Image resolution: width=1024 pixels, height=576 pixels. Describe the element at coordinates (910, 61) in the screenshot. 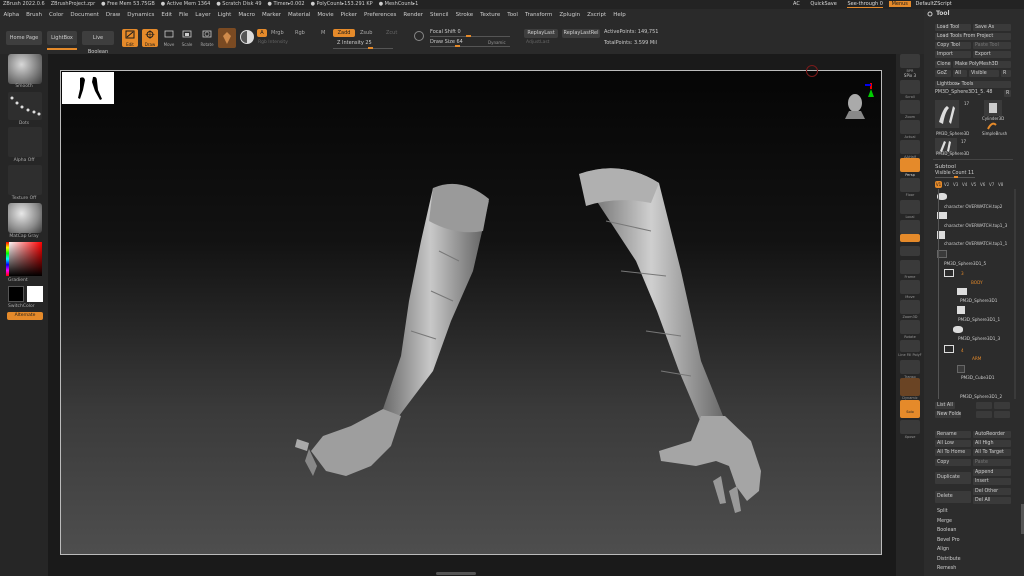

I see `bpr-button` at that location.